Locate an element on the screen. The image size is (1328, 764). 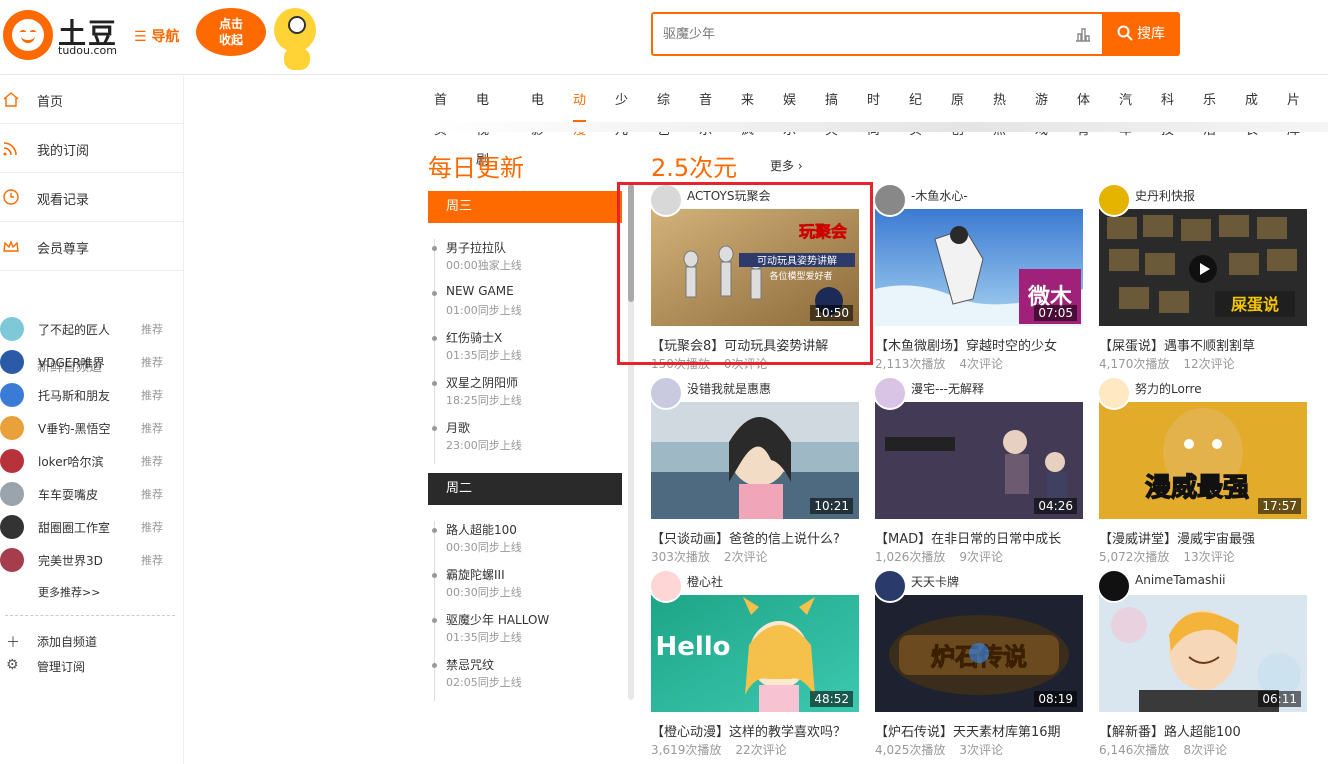
nav-tab: 来疯 is located at coordinates (747, 112).